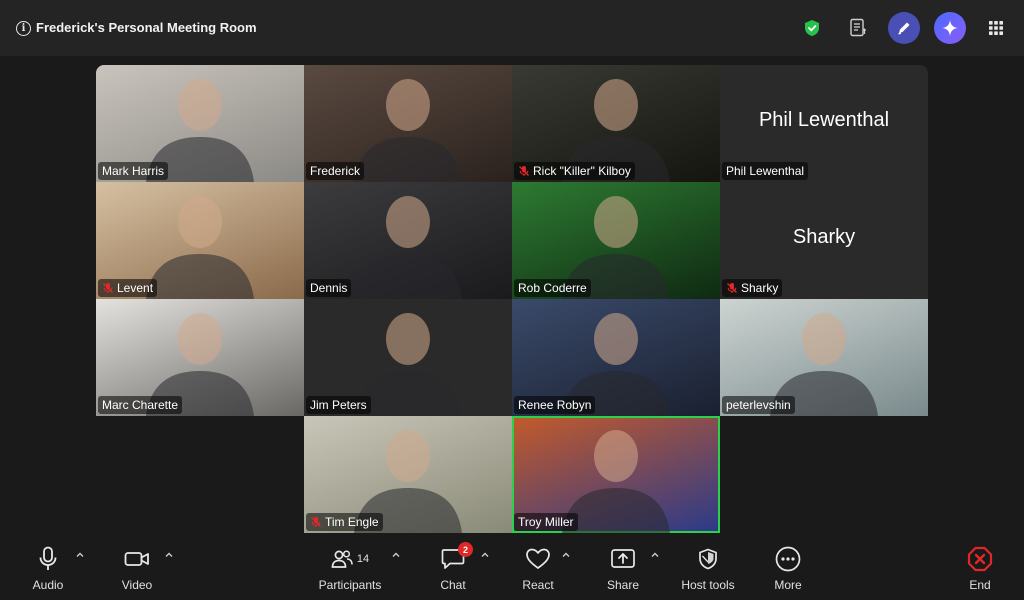 This screenshot has width=1024, height=600. I want to click on participant-name: peterlevshin, so click(758, 405).